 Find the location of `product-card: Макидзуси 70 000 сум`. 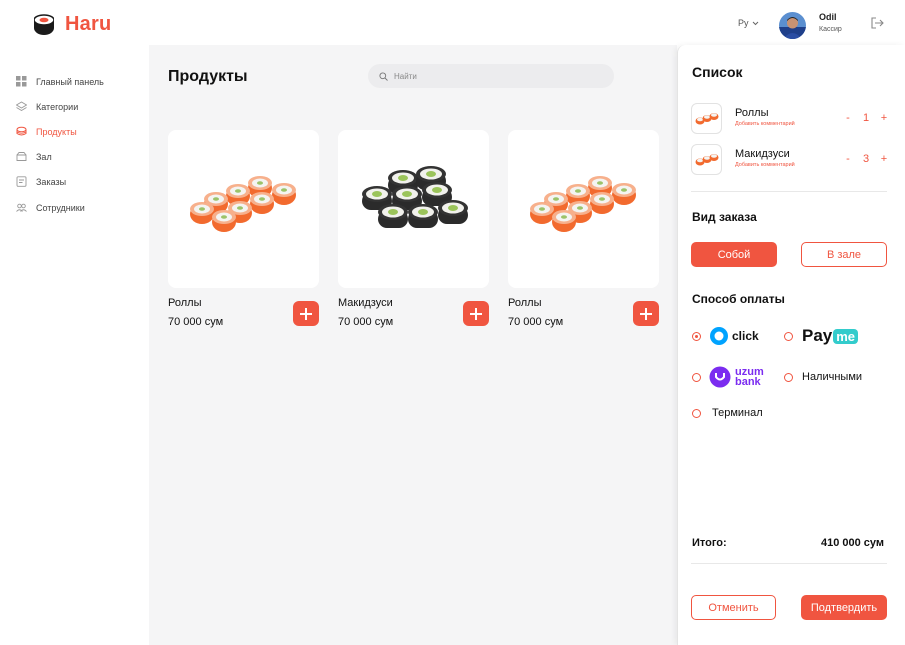

product-card: Макидзуси 70 000 сум is located at coordinates (414, 229).